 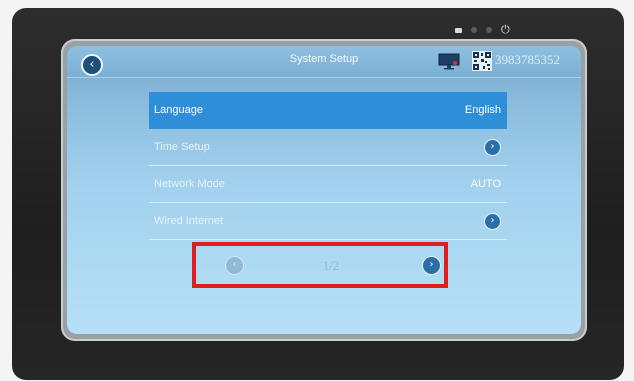 What do you see at coordinates (182, 147) in the screenshot?
I see `menu-item-label: Time Setup` at bounding box center [182, 147].